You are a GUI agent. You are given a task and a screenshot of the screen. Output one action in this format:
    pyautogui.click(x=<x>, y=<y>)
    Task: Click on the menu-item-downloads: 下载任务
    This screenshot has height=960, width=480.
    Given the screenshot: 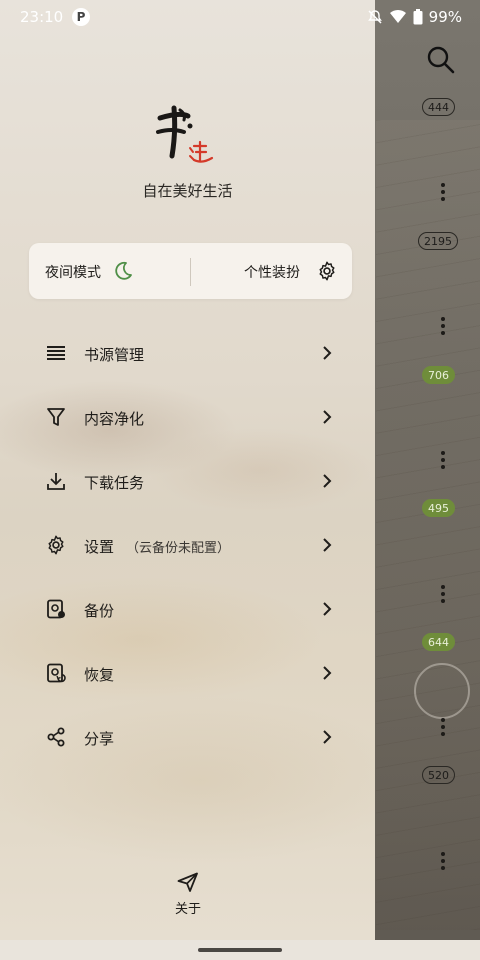 What is the action you would take?
    pyautogui.click(x=187, y=482)
    